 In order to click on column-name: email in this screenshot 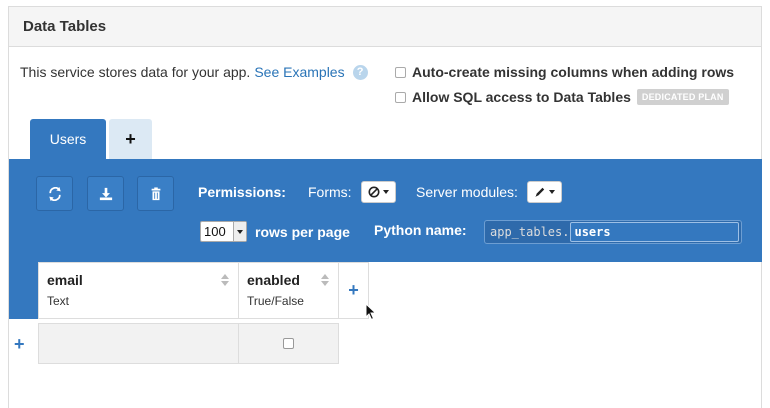, I will do `click(65, 280)`.